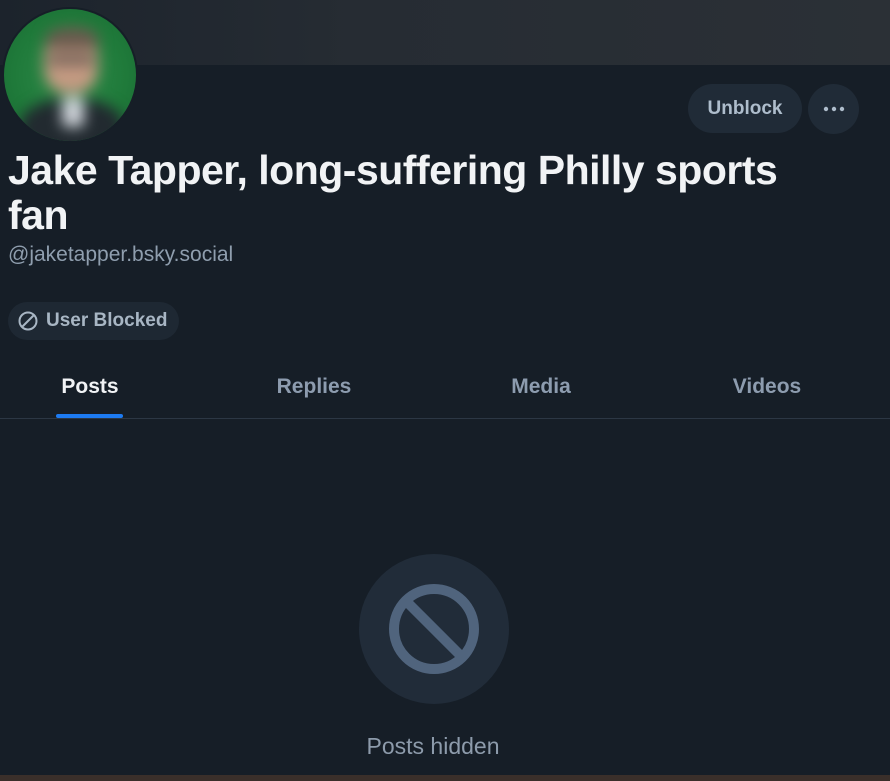 This screenshot has height=781, width=890. I want to click on ellipsis-icon, so click(833, 109).